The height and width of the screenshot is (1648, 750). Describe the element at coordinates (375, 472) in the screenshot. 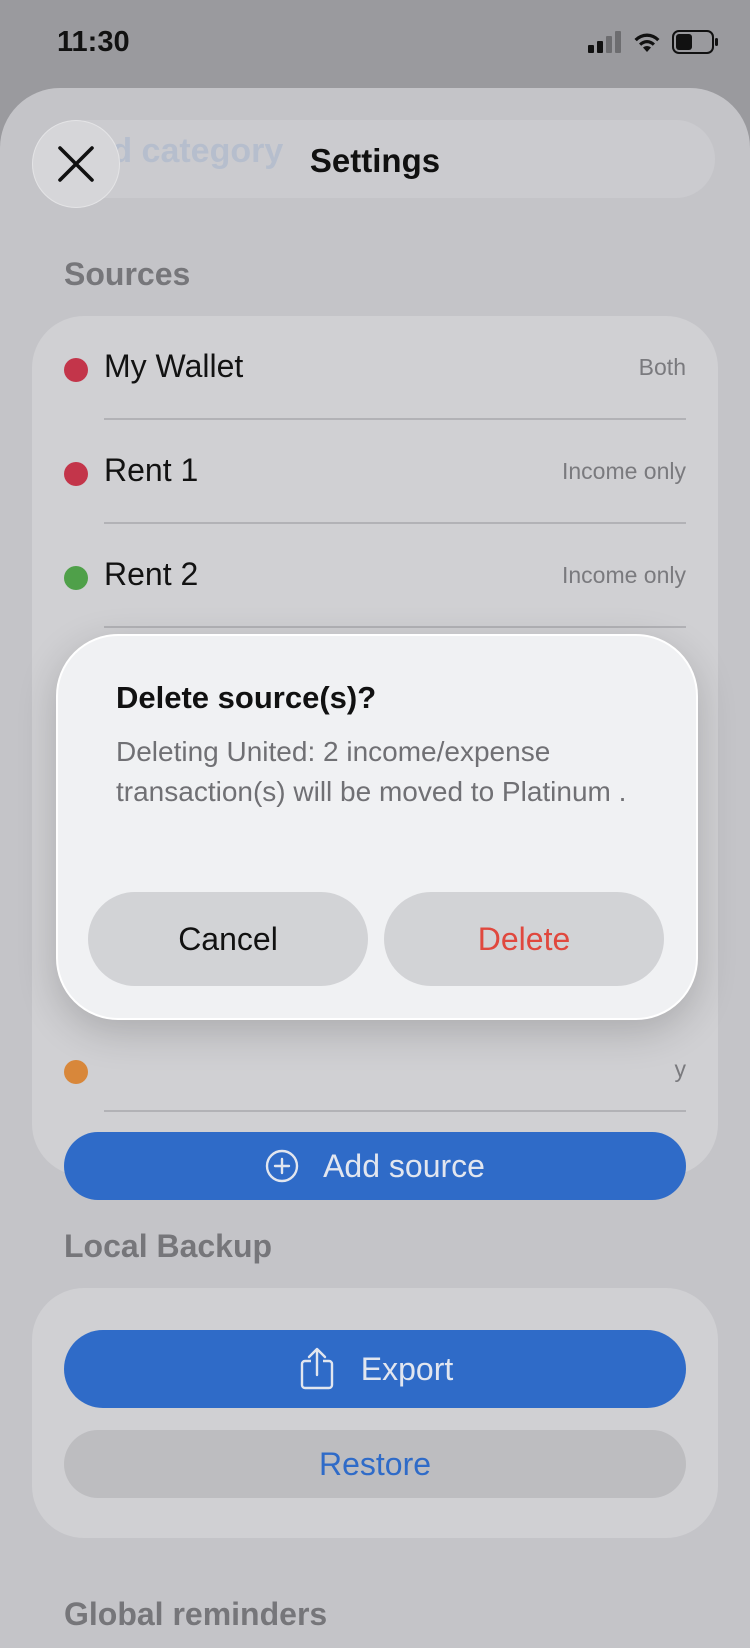

I see `source-row: Rent 1 Income only` at that location.